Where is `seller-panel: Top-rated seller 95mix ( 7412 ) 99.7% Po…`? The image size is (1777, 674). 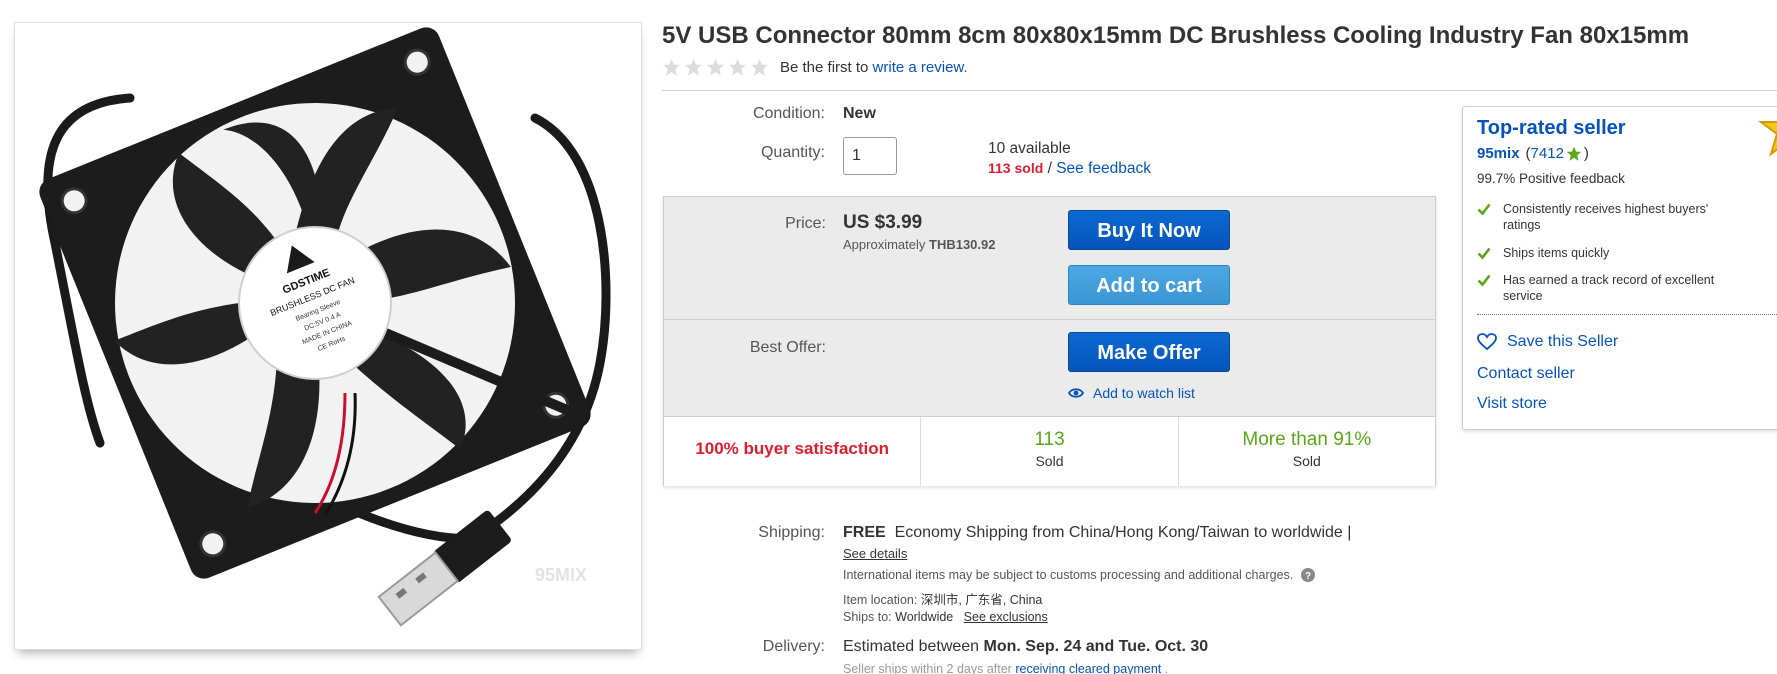 seller-panel: Top-rated seller 95mix ( 7412 ) 99.7% Po… is located at coordinates (1619, 268).